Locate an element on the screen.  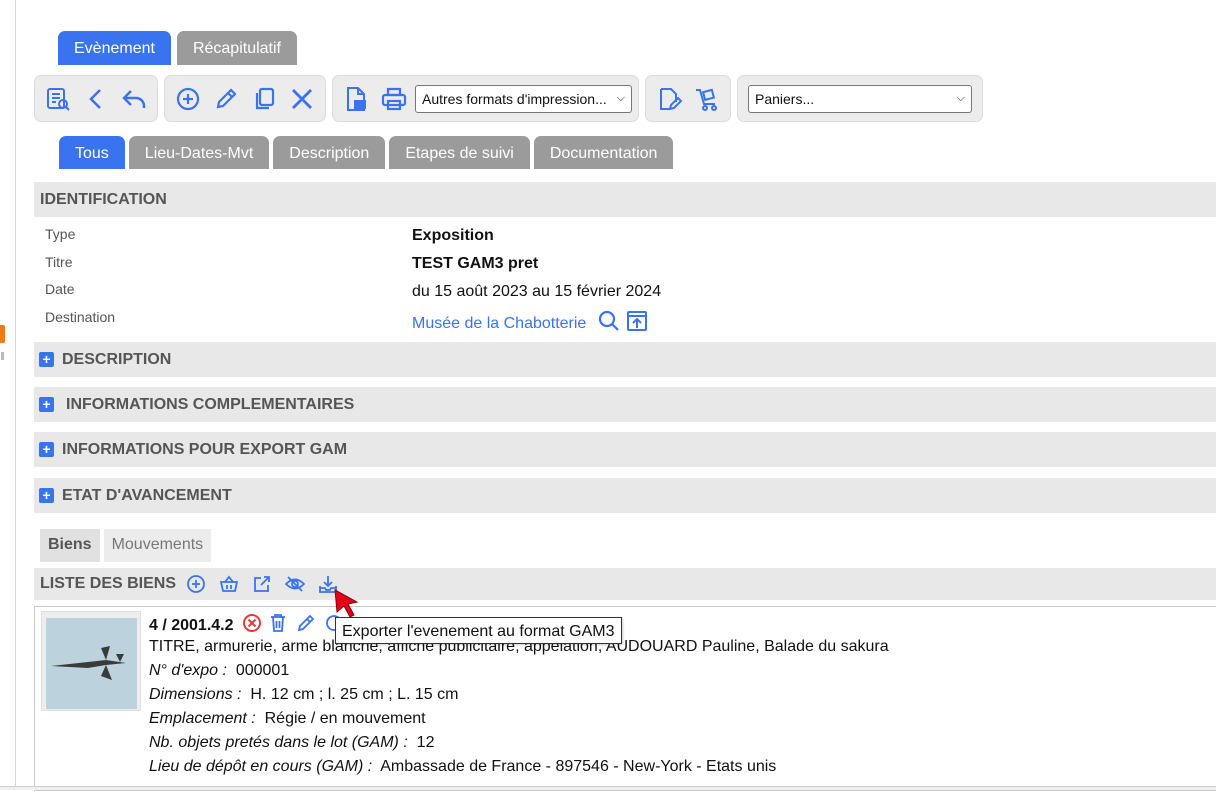
search-icon is located at coordinates (609, 323).